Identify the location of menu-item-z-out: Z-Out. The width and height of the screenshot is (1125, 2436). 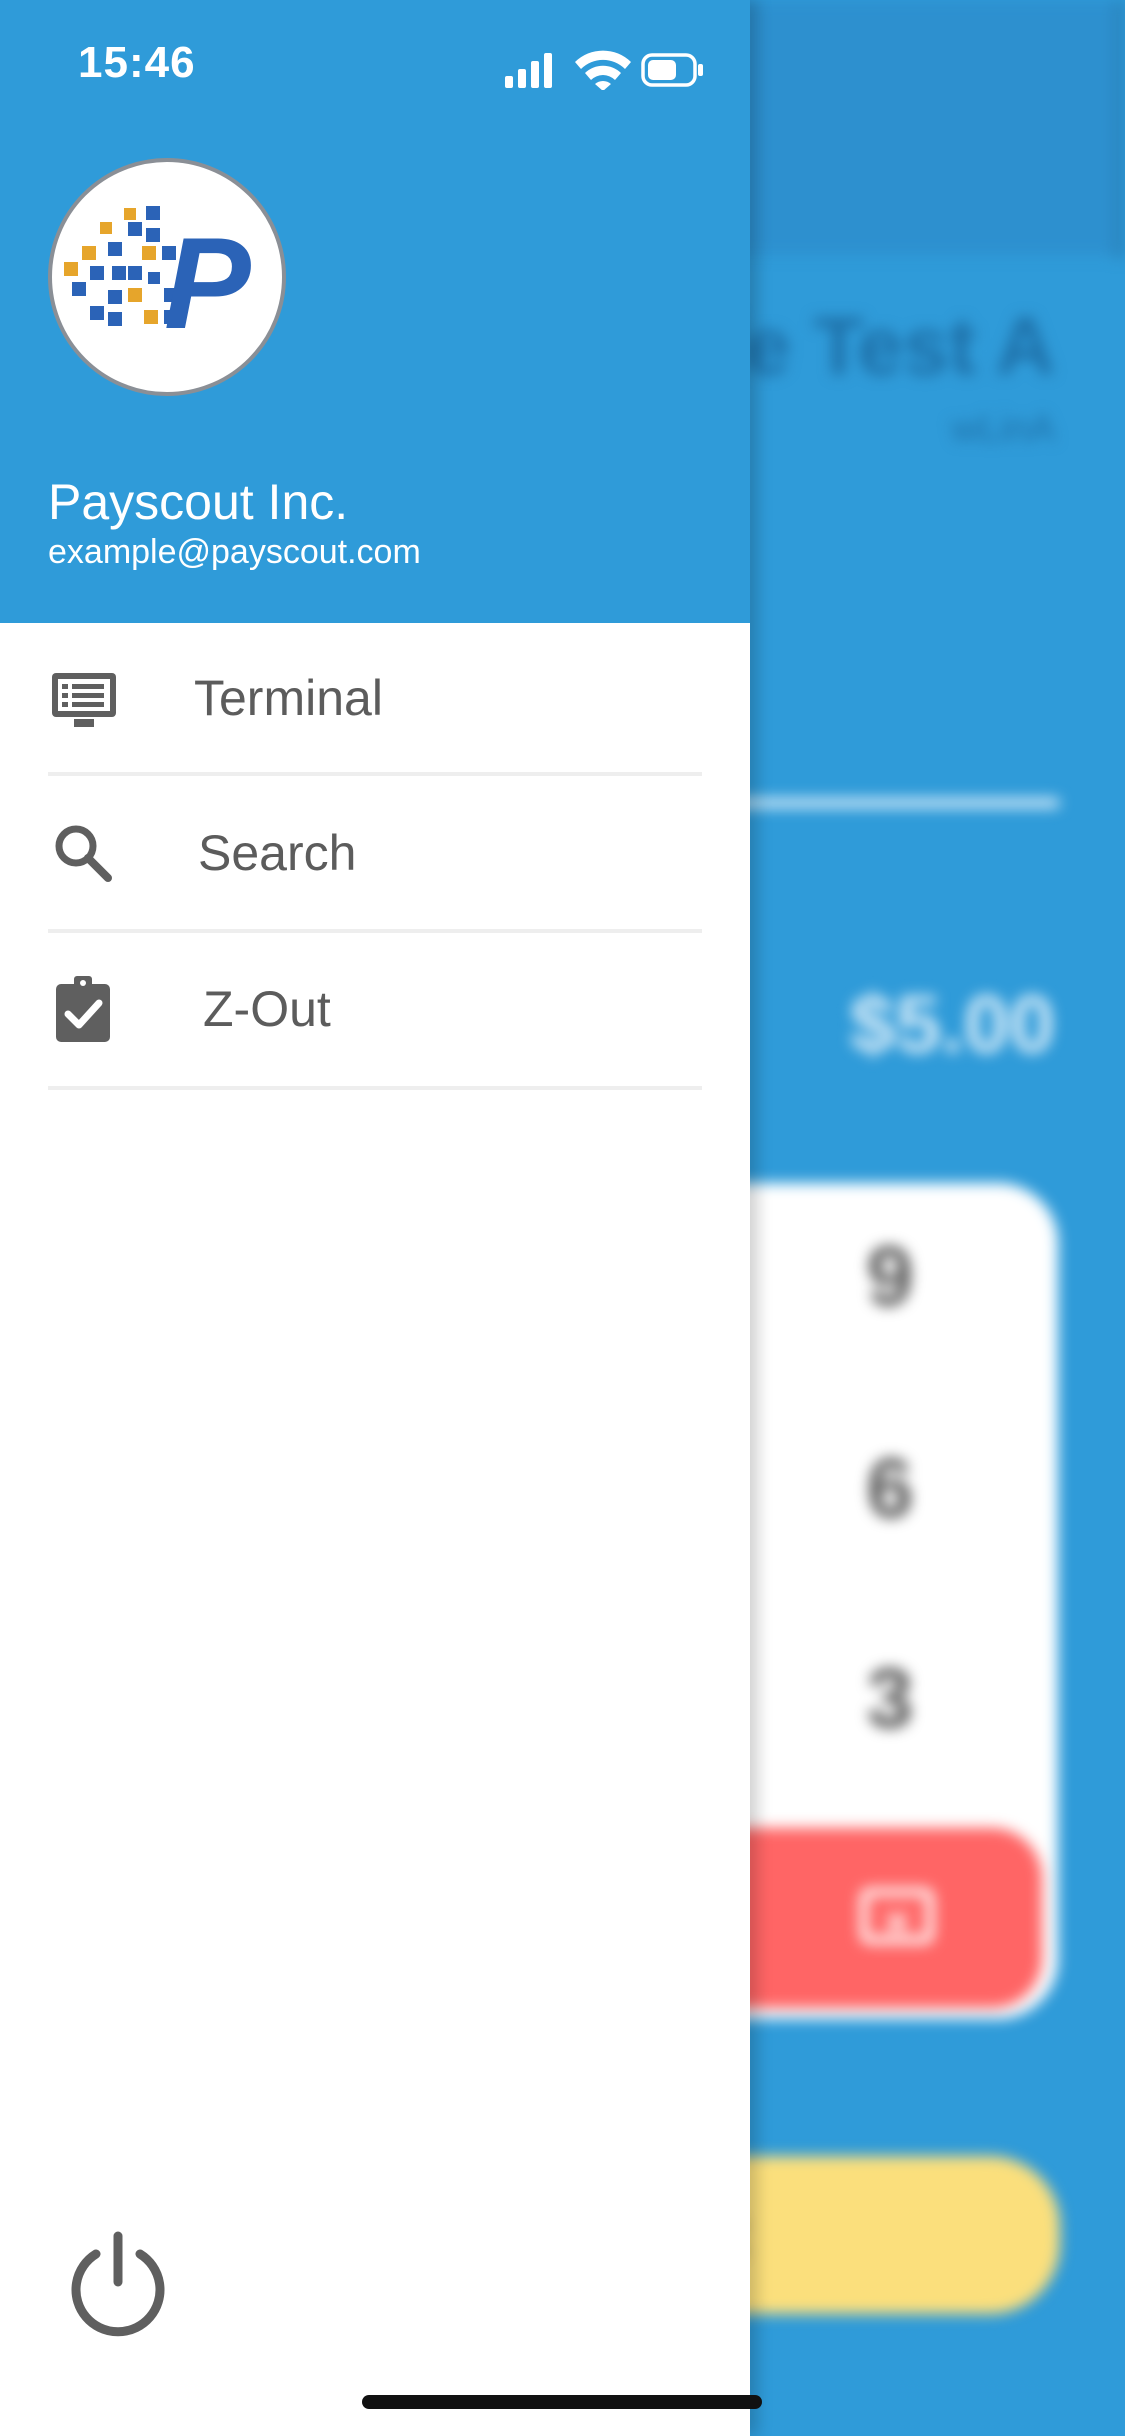
(375, 1011).